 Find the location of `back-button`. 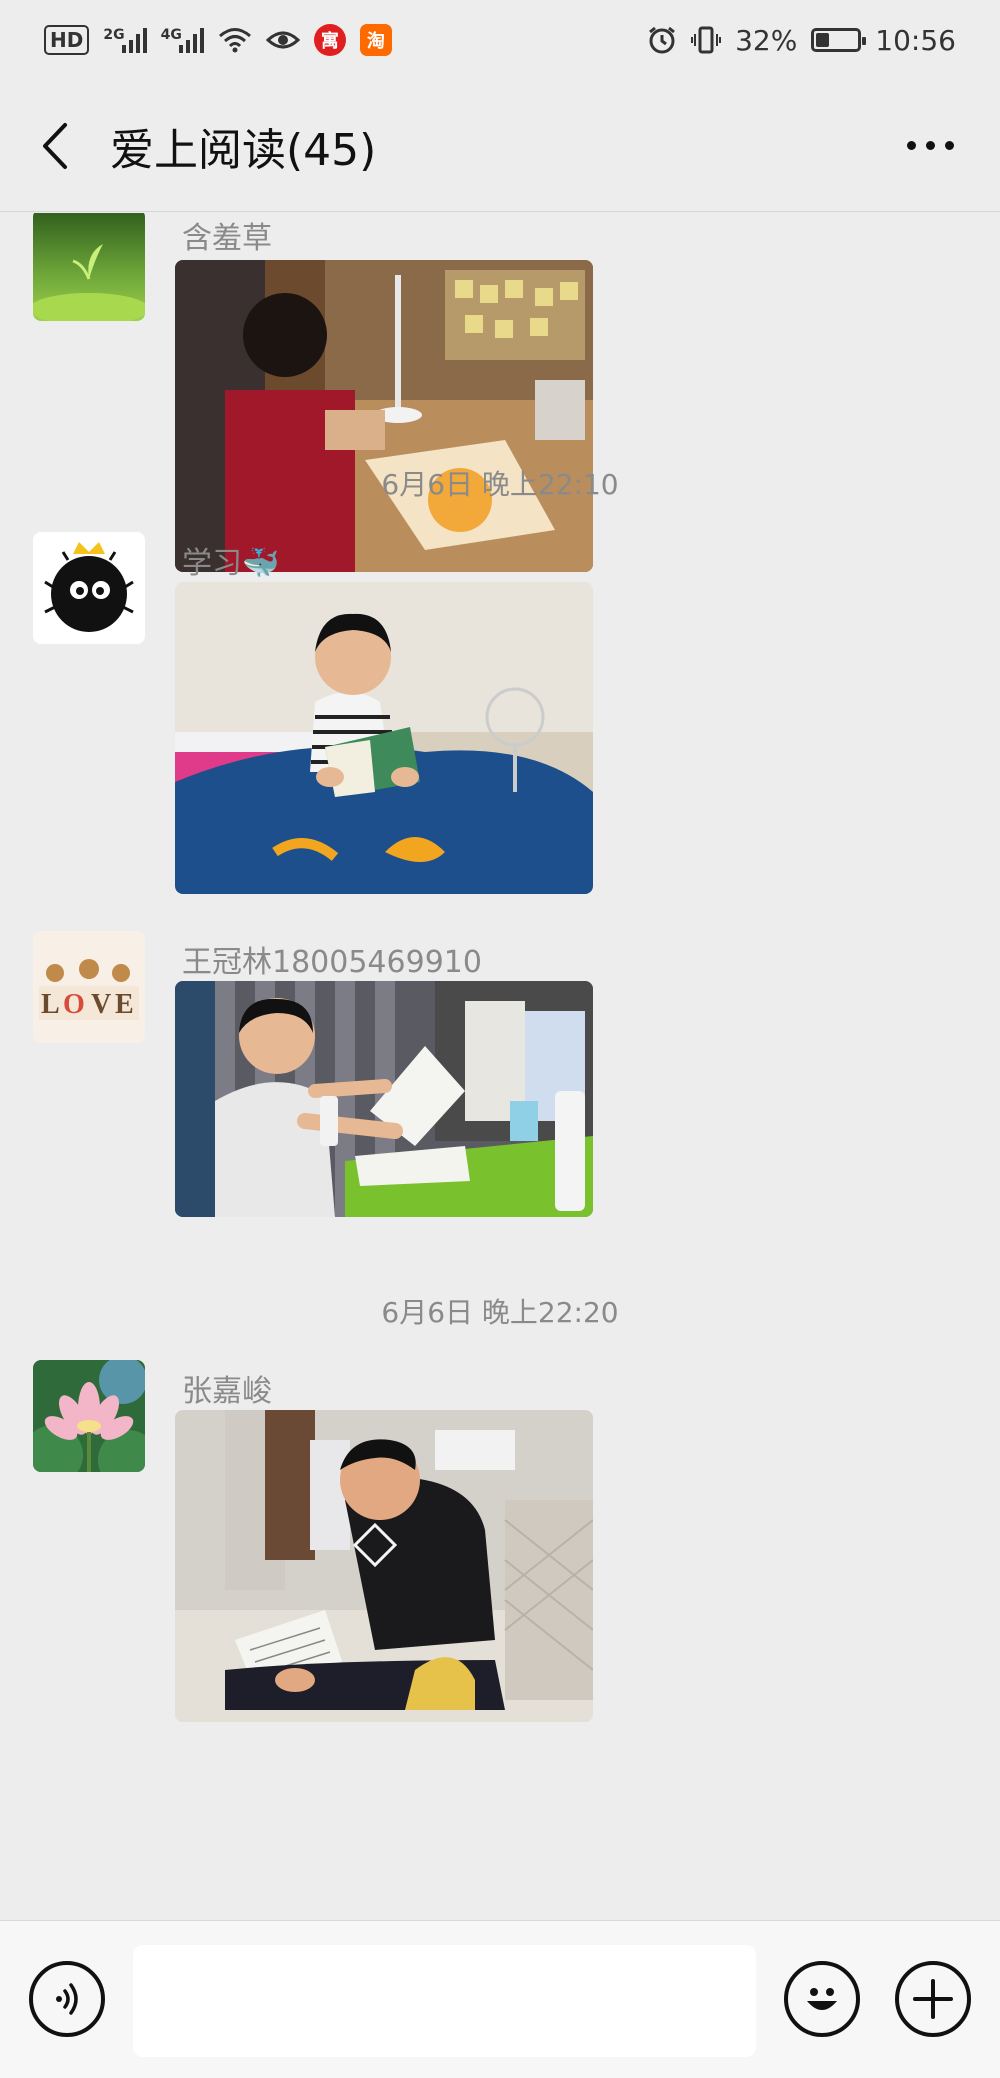

back-button is located at coordinates (55, 145).